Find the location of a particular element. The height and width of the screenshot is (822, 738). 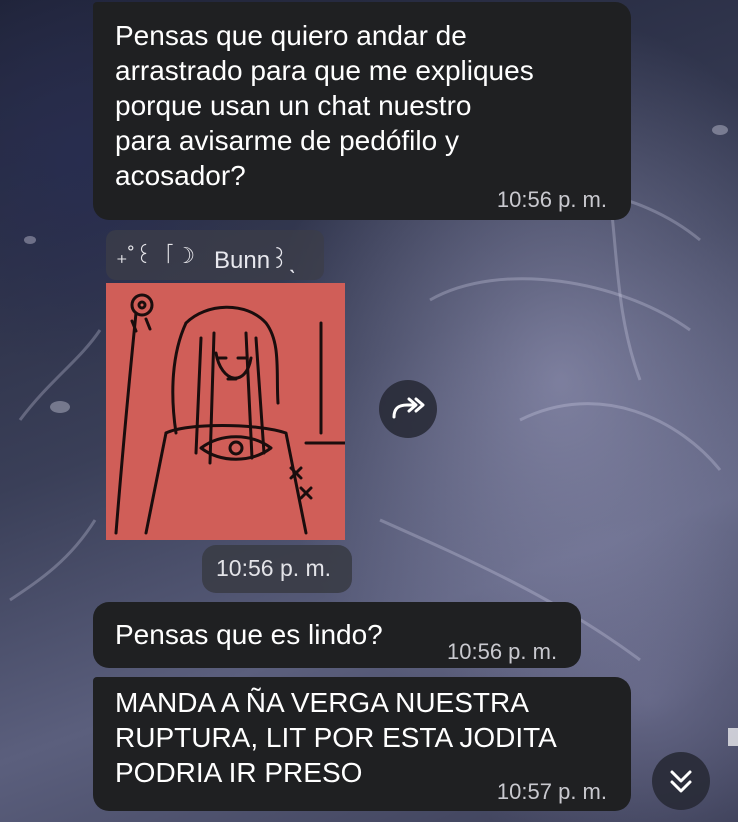

sender-label: ₊˚꒰ 「☽ Bunn꒱ˎ is located at coordinates (215, 255).